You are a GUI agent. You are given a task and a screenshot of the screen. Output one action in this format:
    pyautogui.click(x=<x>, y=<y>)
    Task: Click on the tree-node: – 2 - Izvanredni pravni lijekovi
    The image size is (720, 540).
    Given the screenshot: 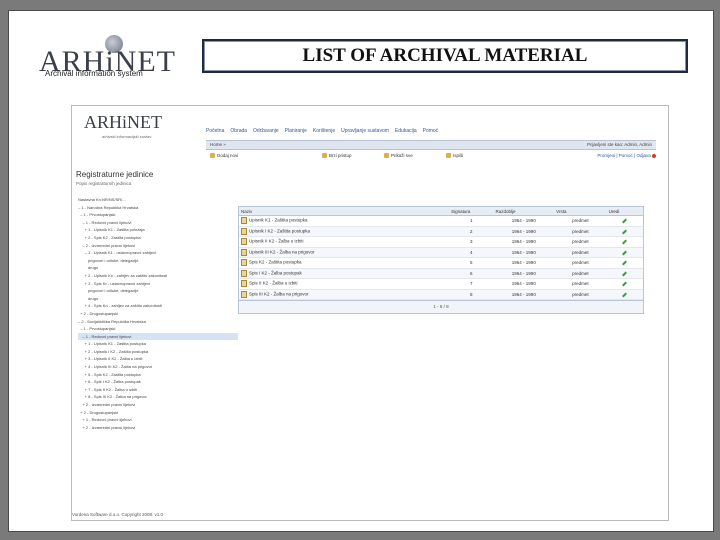 What is the action you would take?
    pyautogui.click(x=158, y=246)
    